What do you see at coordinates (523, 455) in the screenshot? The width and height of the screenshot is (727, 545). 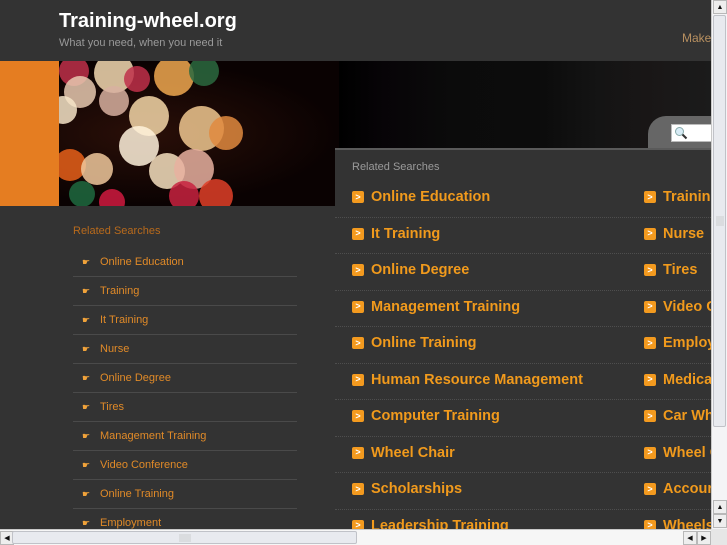 I see `link-row: > Wheel Chair > Wheel C` at bounding box center [523, 455].